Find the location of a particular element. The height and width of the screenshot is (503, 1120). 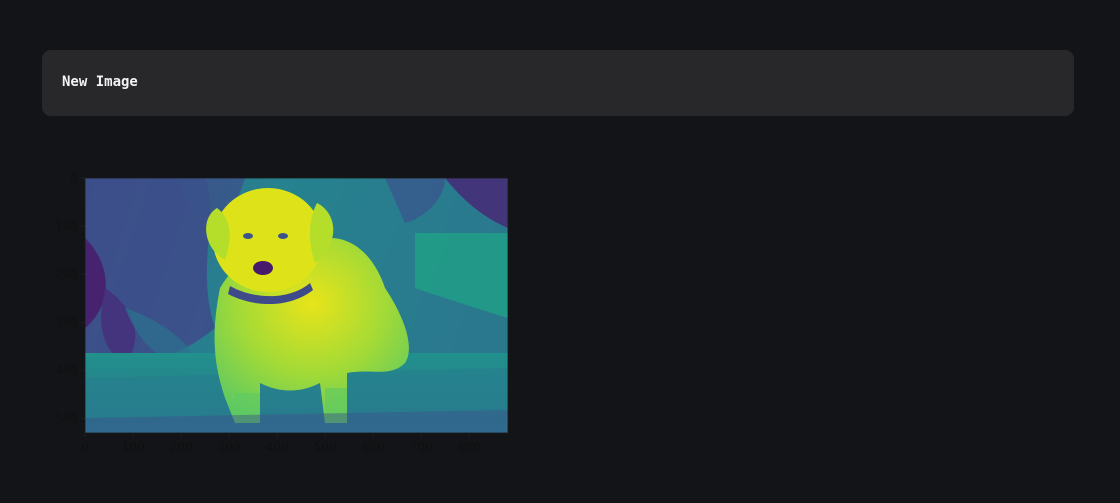

x-tick-label: 600 is located at coordinates (373, 447).